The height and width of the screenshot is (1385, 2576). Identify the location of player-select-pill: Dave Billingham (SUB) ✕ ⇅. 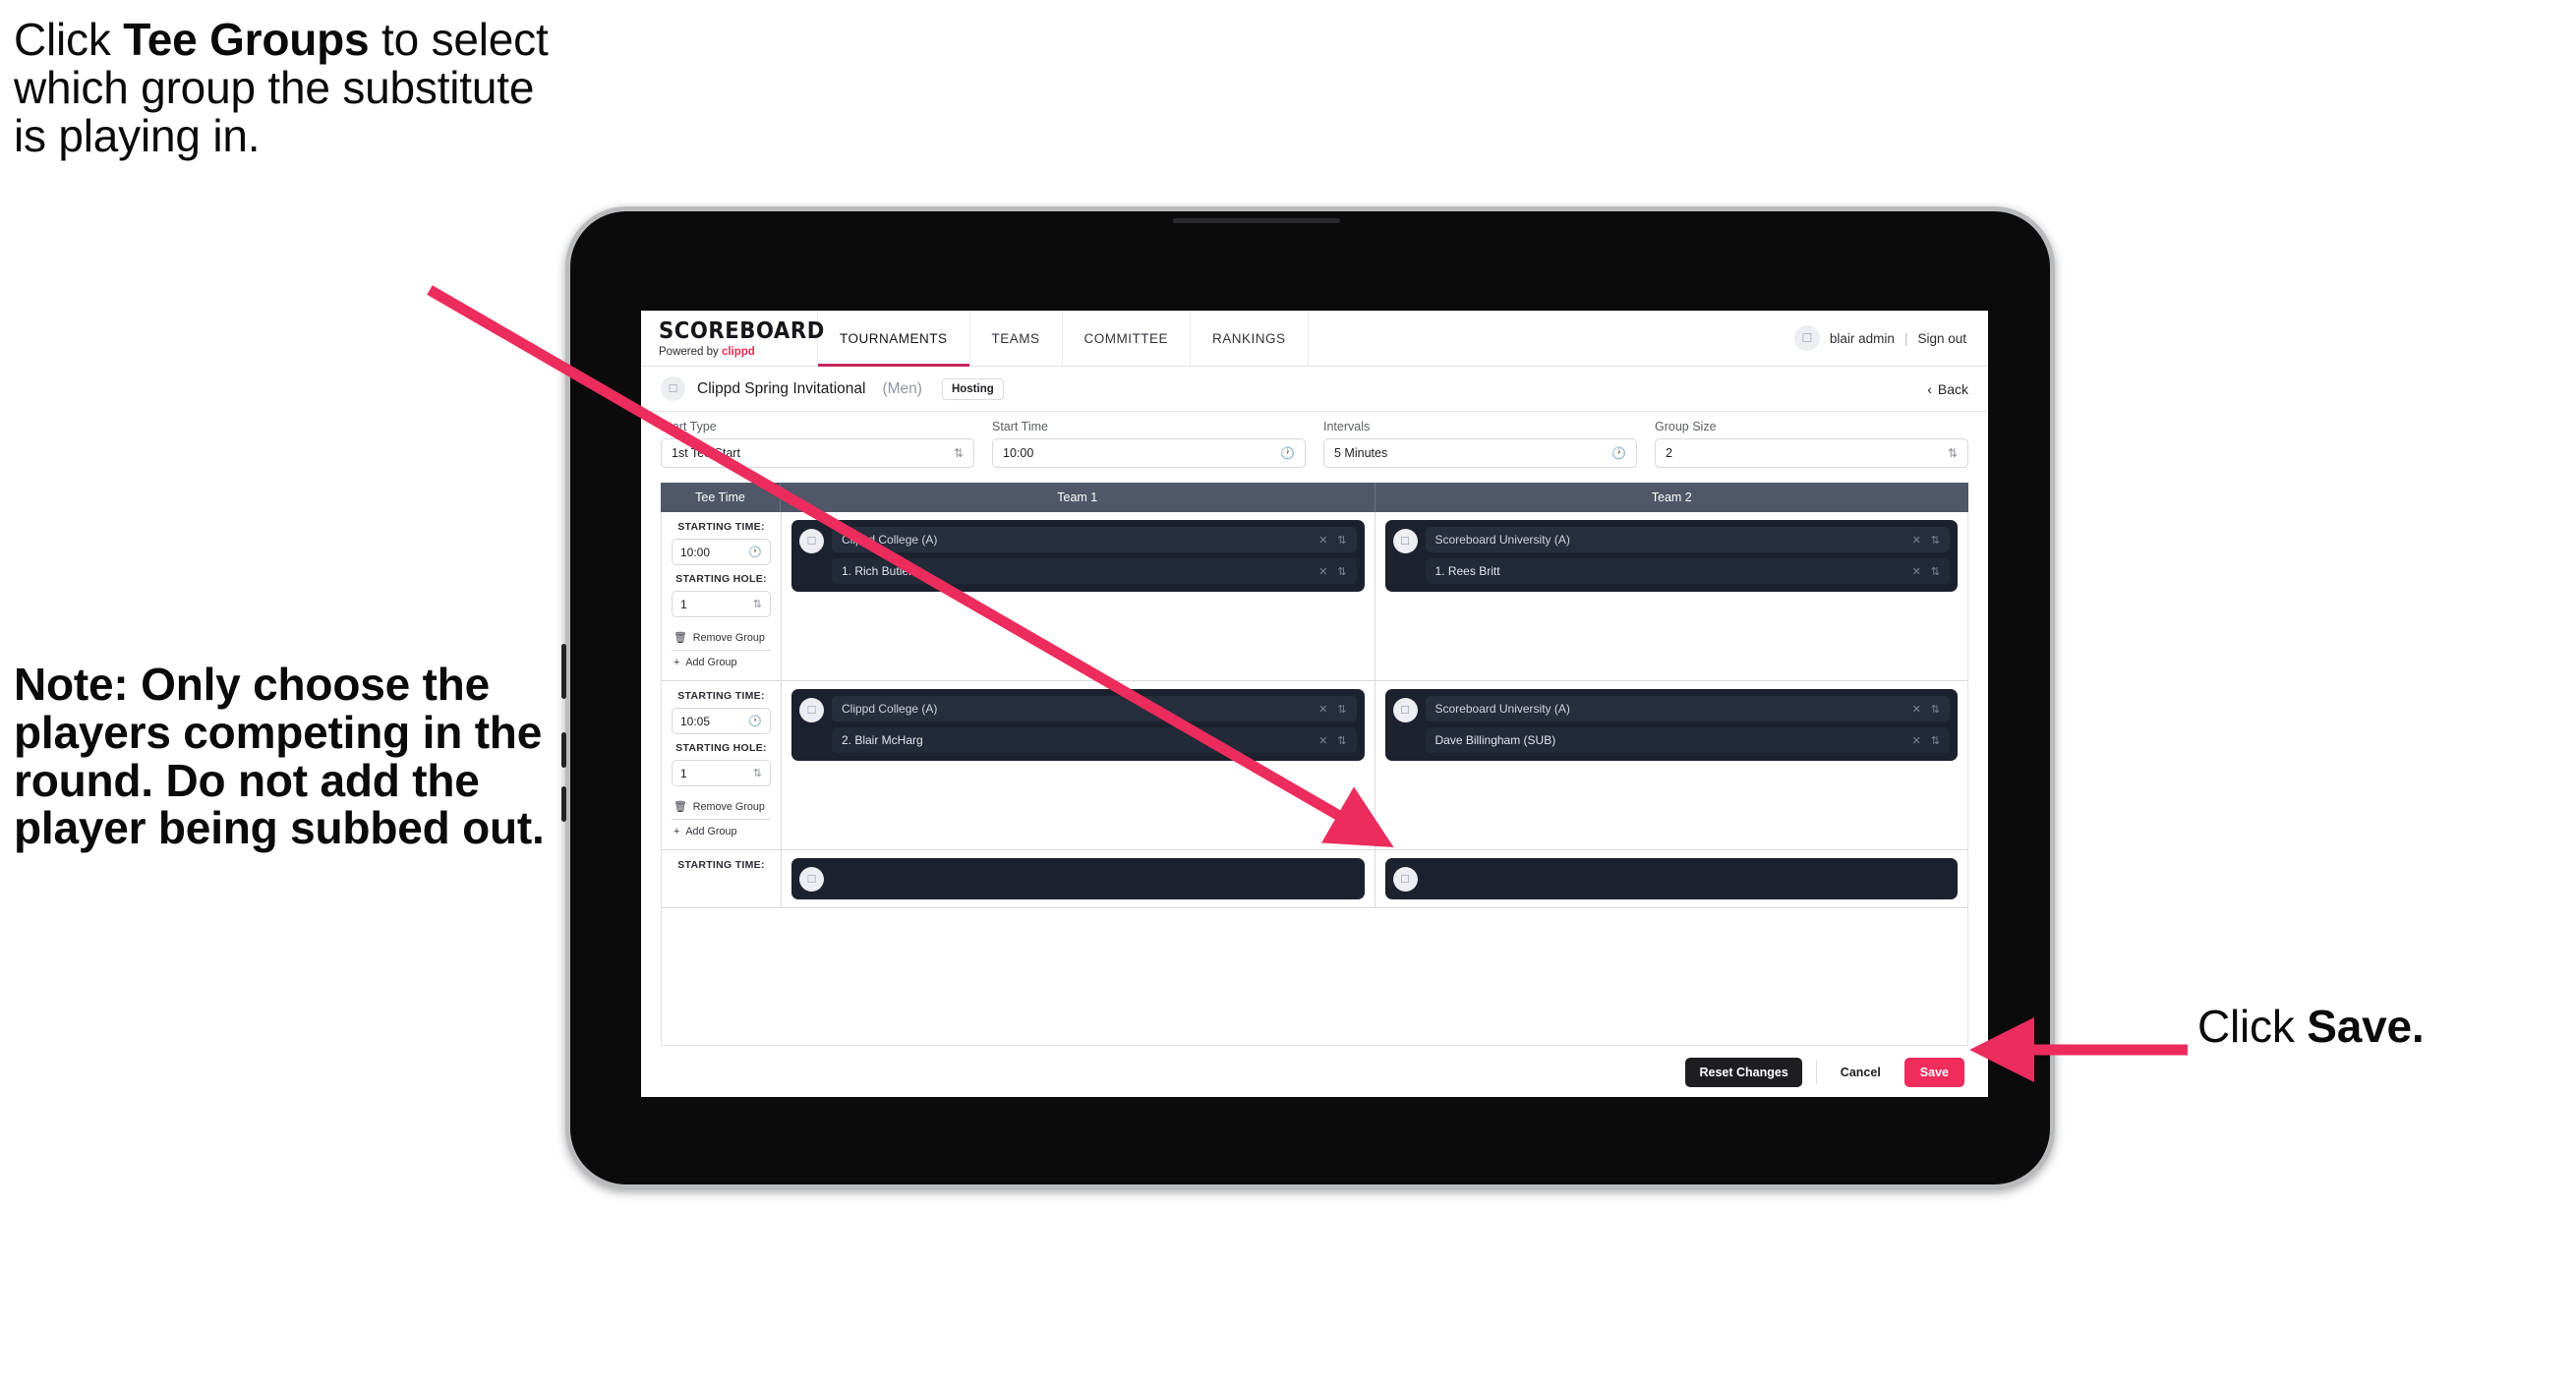
(1687, 740).